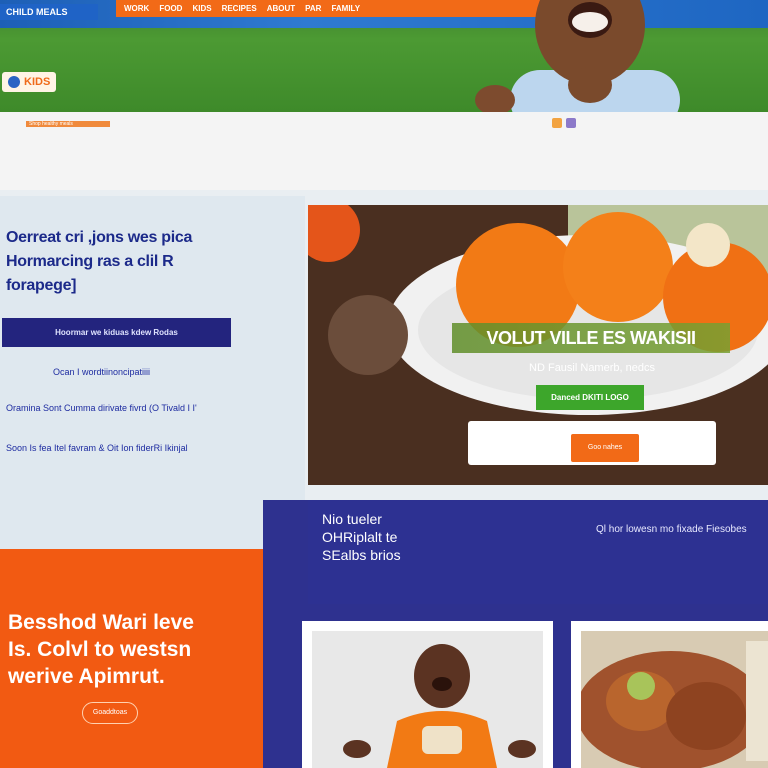 This screenshot has width=768, height=768. I want to click on brand-tag: CHILD MEALS, so click(49, 12).